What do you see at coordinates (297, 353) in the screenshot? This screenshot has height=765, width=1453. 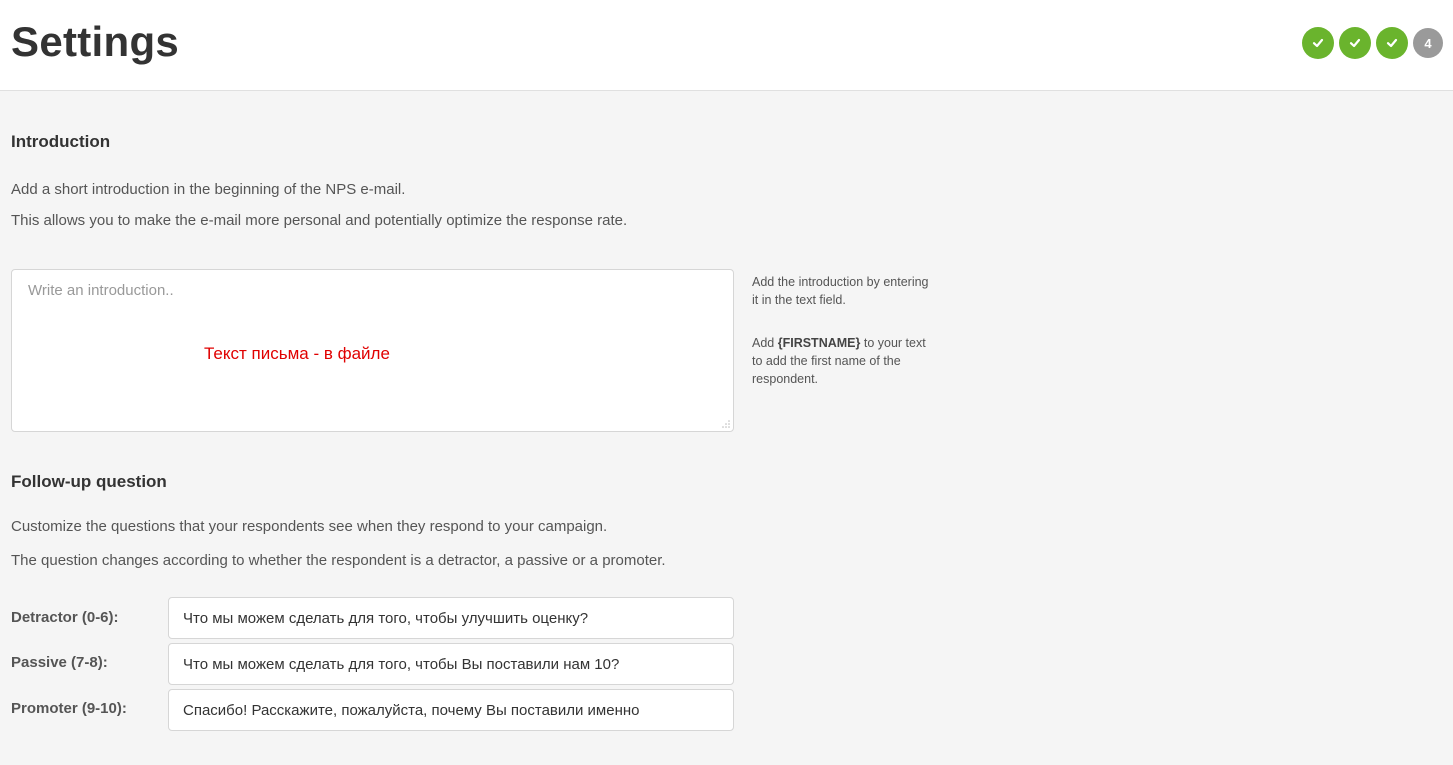 I see `introduction-overlay-note: Текст письма - в файле` at bounding box center [297, 353].